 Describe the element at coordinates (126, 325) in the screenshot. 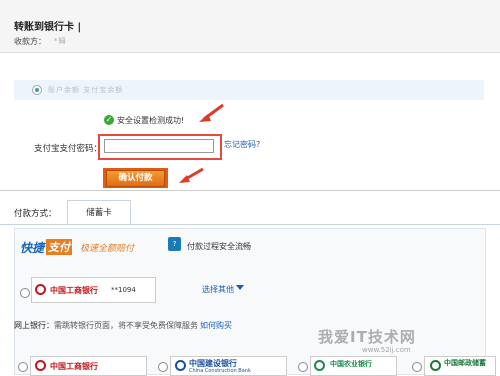

I see `online-banking-note: 需跳转银行页面，将不享受免费保障服务` at that location.